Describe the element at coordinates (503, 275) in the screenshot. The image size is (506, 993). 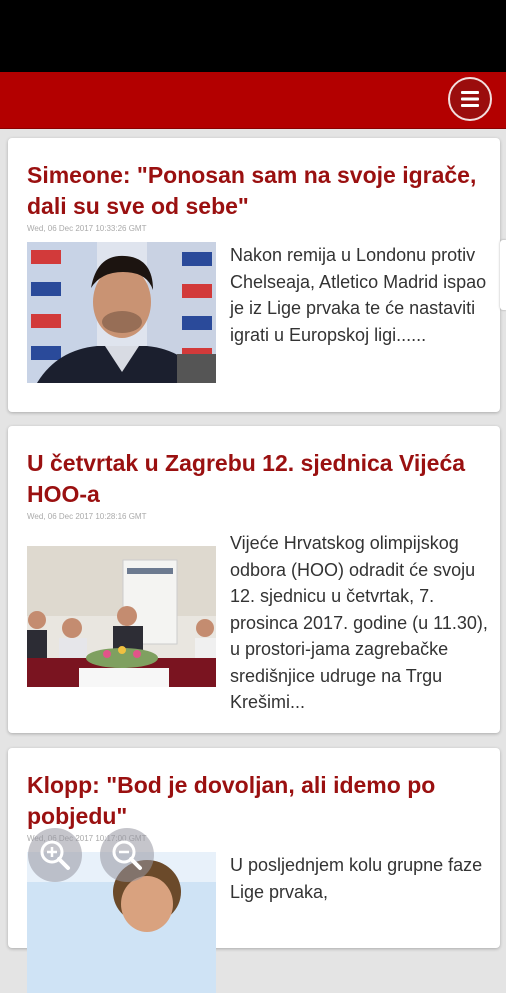
I see `scroll-handle` at that location.